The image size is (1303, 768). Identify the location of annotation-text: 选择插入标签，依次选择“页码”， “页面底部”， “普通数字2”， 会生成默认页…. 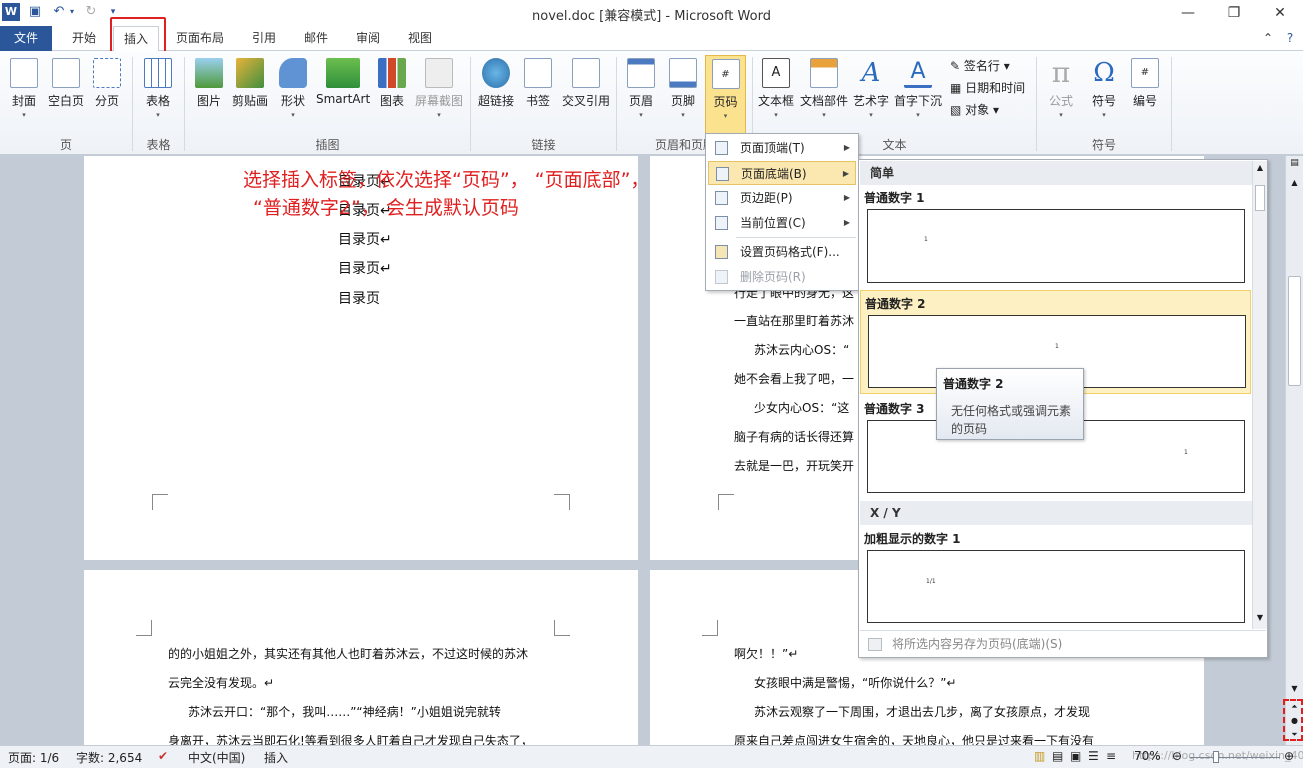
(446, 194).